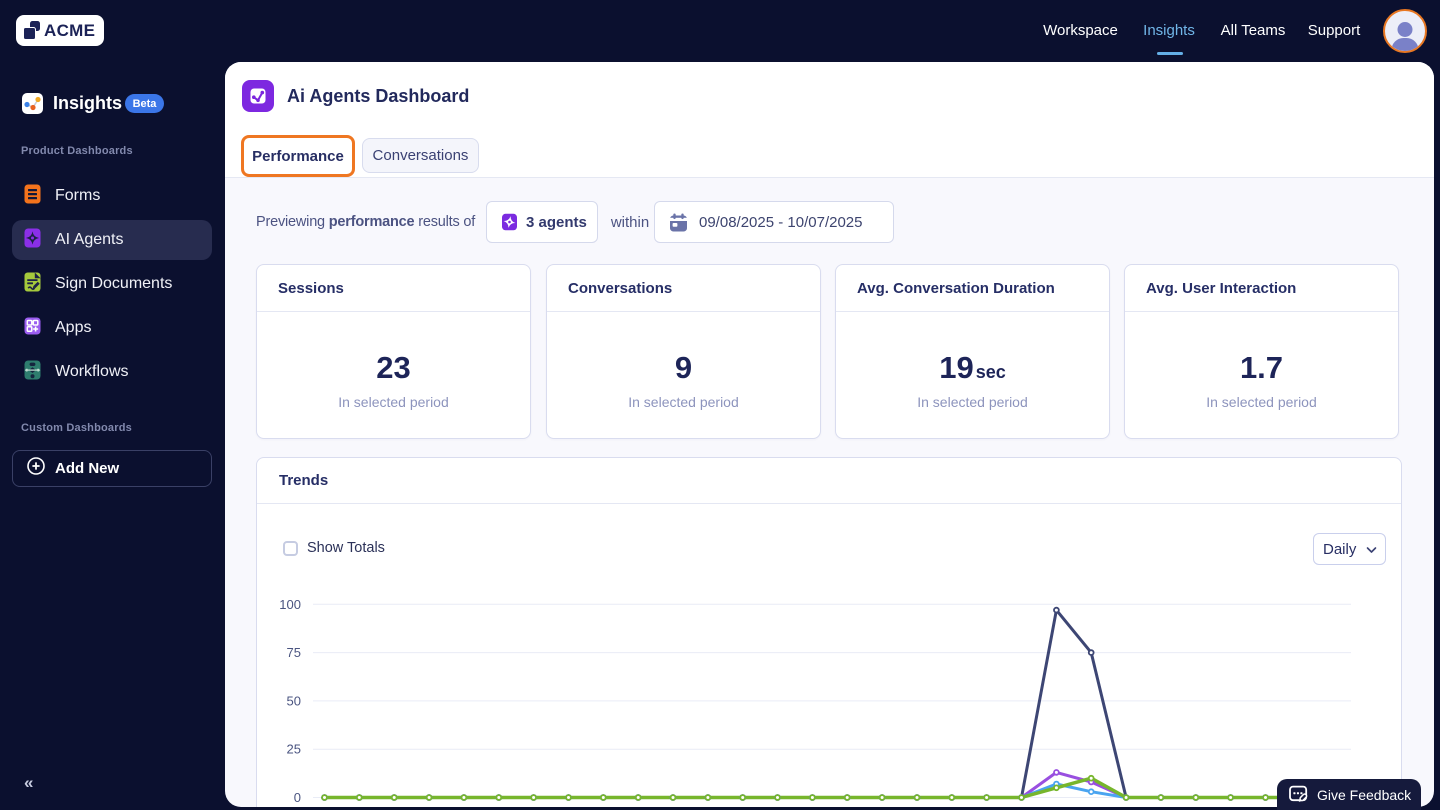 The image size is (1440, 810). What do you see at coordinates (294, 749) in the screenshot?
I see `svg-text: 25` at bounding box center [294, 749].